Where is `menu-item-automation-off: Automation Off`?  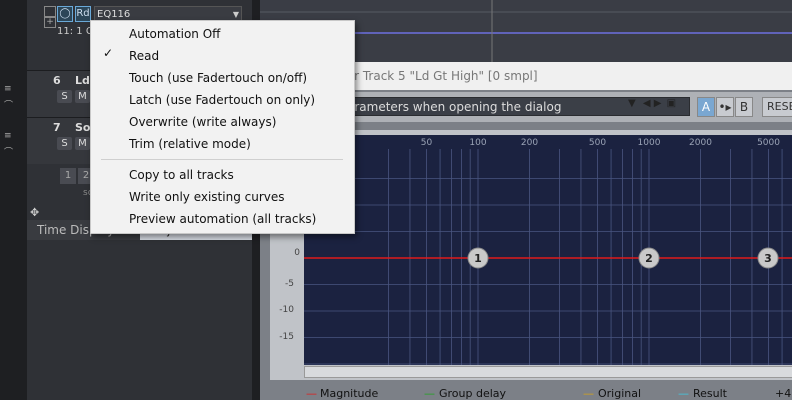 menu-item-automation-off: Automation Off is located at coordinates (174, 34).